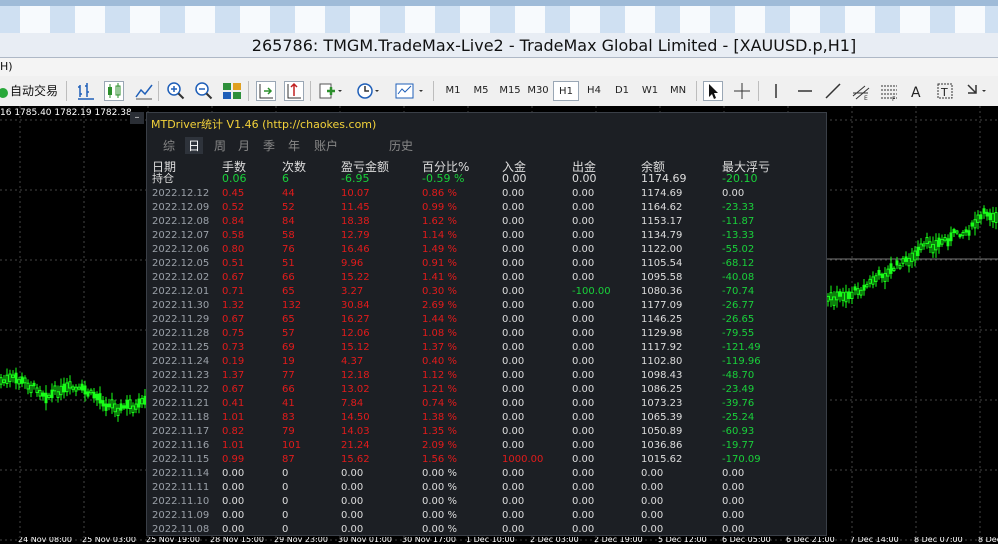 The width and height of the screenshot is (998, 544). I want to click on tab-history: 历史, so click(401, 145).